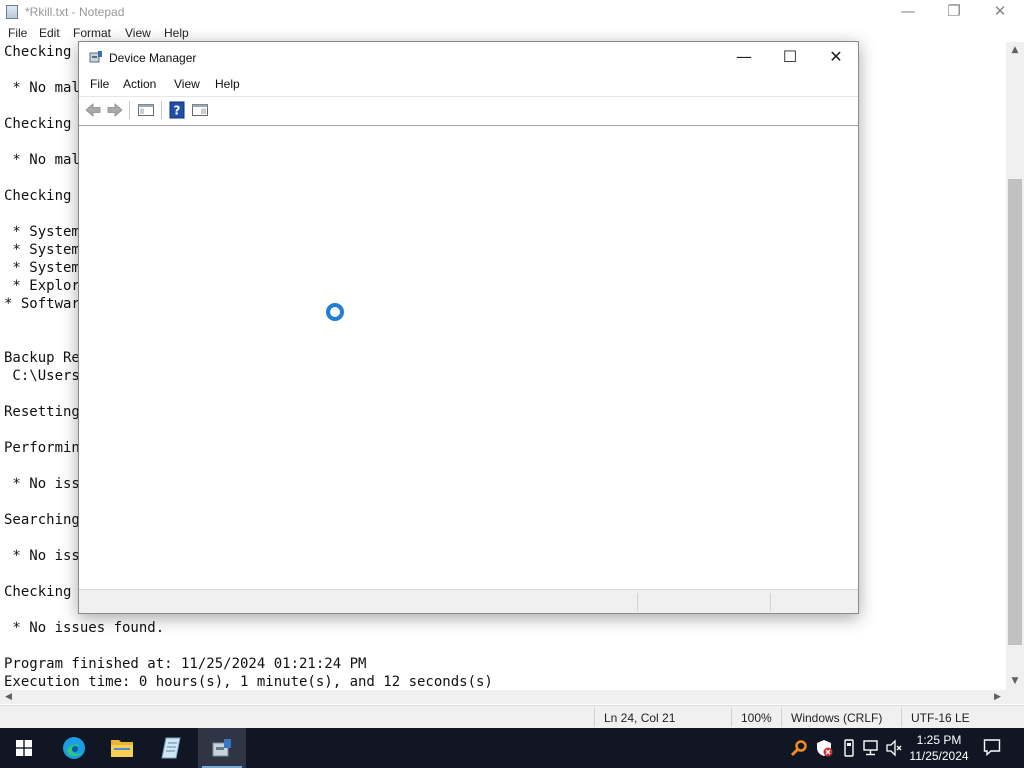  I want to click on security-shield-icon, so click(824, 748).